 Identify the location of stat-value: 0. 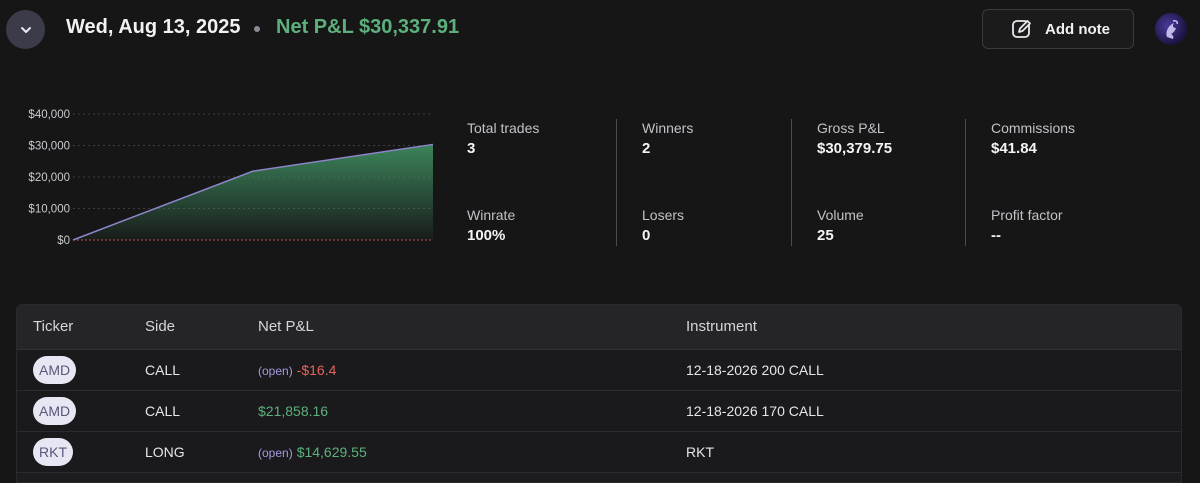
(646, 235).